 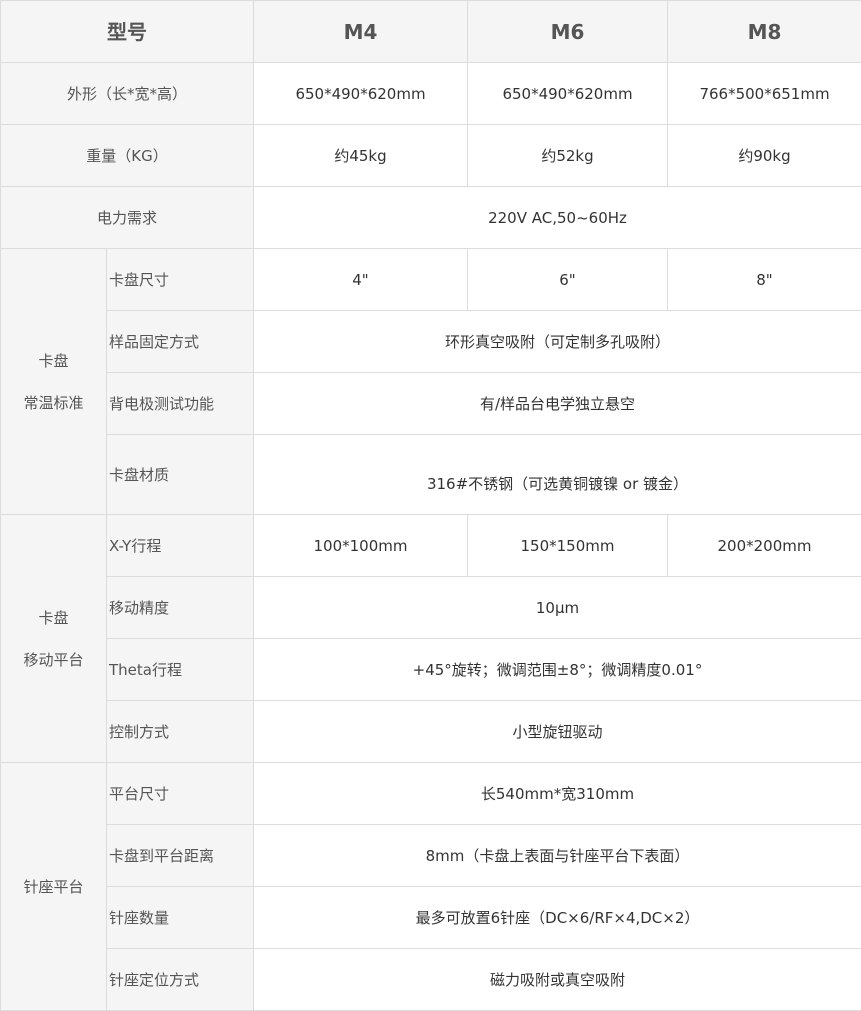 What do you see at coordinates (557, 856) in the screenshot?
I see `cell-chuck-platform-distance: 8mm（卡盘上表面与针座平台下表面）` at bounding box center [557, 856].